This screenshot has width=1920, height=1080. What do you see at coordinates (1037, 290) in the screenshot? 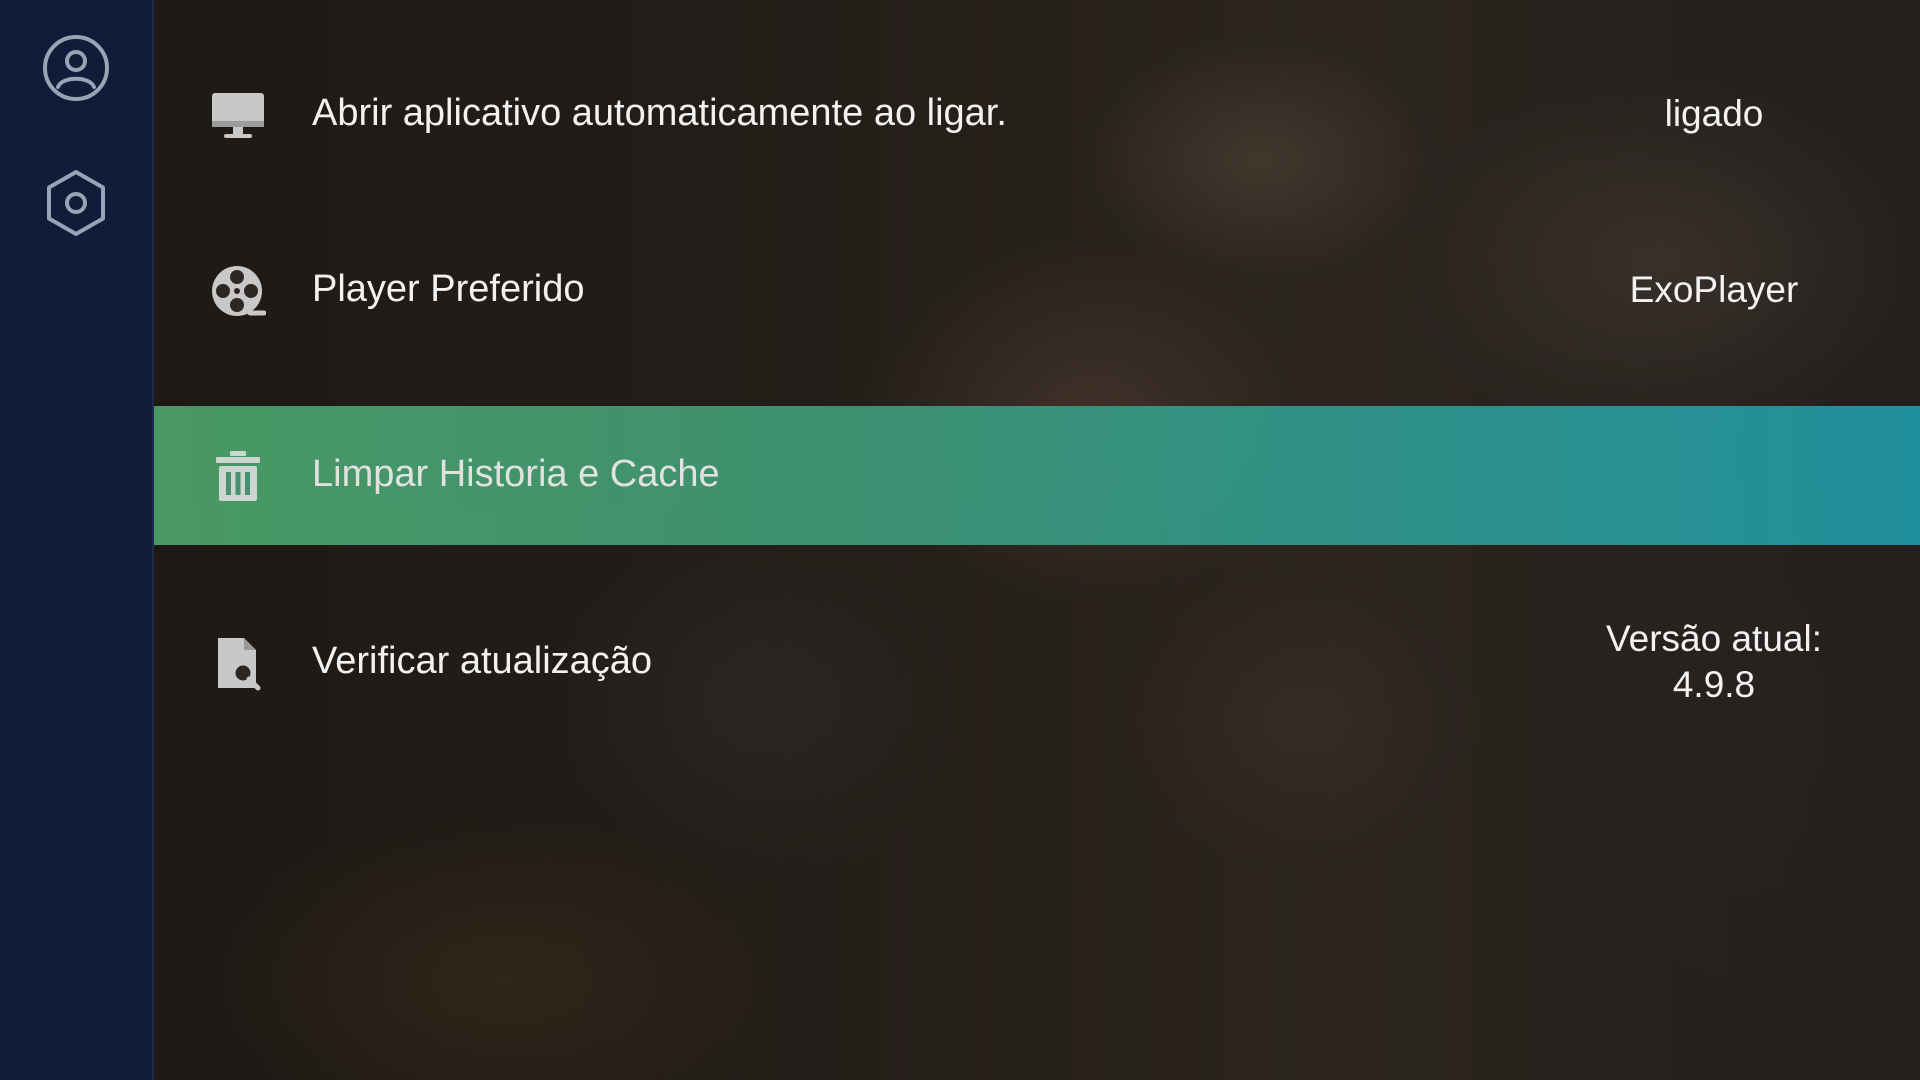
I see `setting-preferred-player: Player Preferido ExoPlayer` at bounding box center [1037, 290].